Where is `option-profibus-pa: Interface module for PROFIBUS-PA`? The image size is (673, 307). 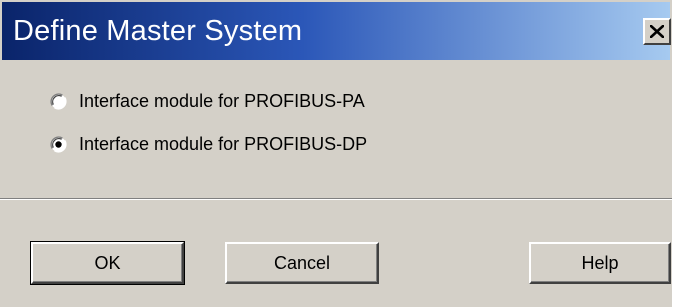 option-profibus-pa: Interface module for PROFIBUS-PA is located at coordinates (207, 101).